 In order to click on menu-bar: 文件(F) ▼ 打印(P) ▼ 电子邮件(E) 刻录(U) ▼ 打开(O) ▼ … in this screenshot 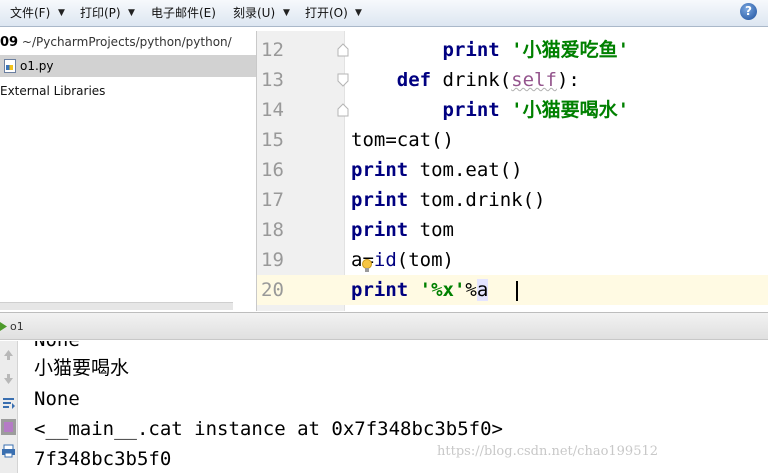, I will do `click(384, 13)`.